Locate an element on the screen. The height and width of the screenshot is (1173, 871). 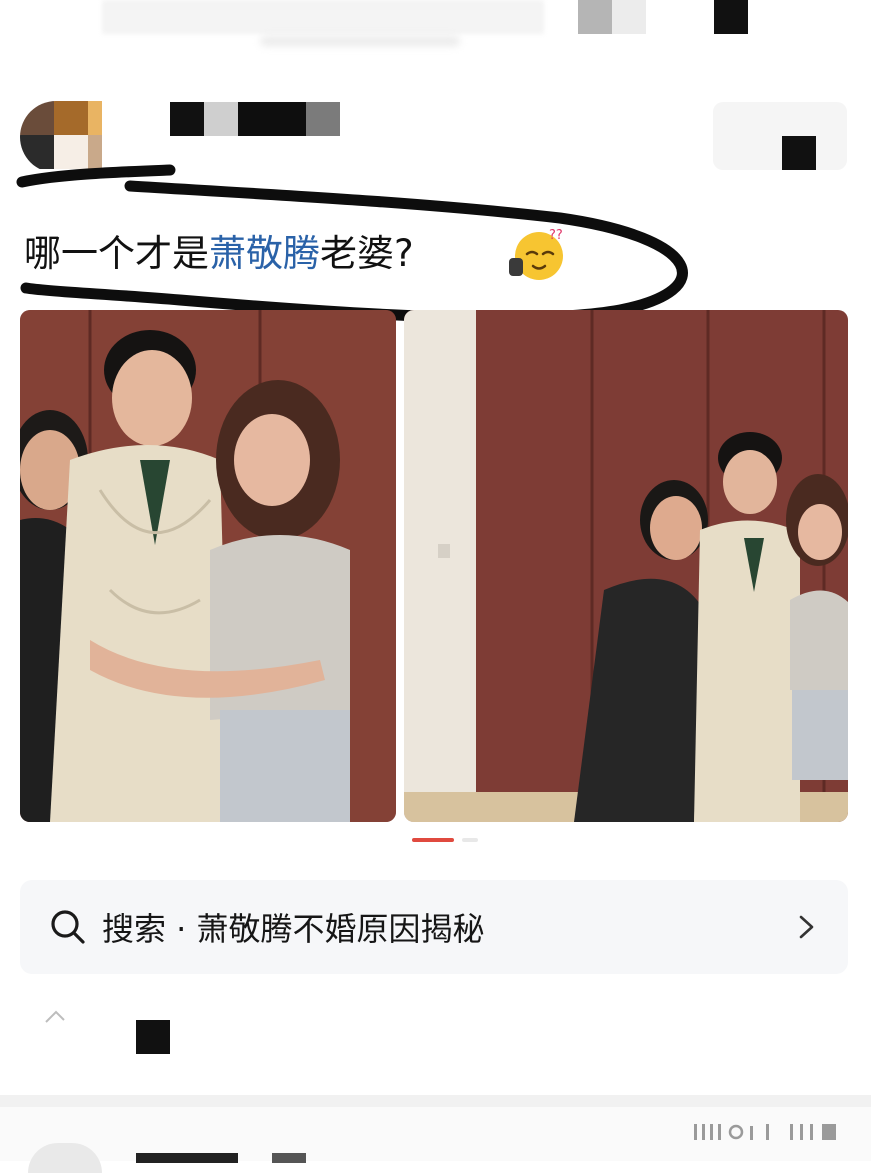
footer-icon is located at coordinates (55, 1016).